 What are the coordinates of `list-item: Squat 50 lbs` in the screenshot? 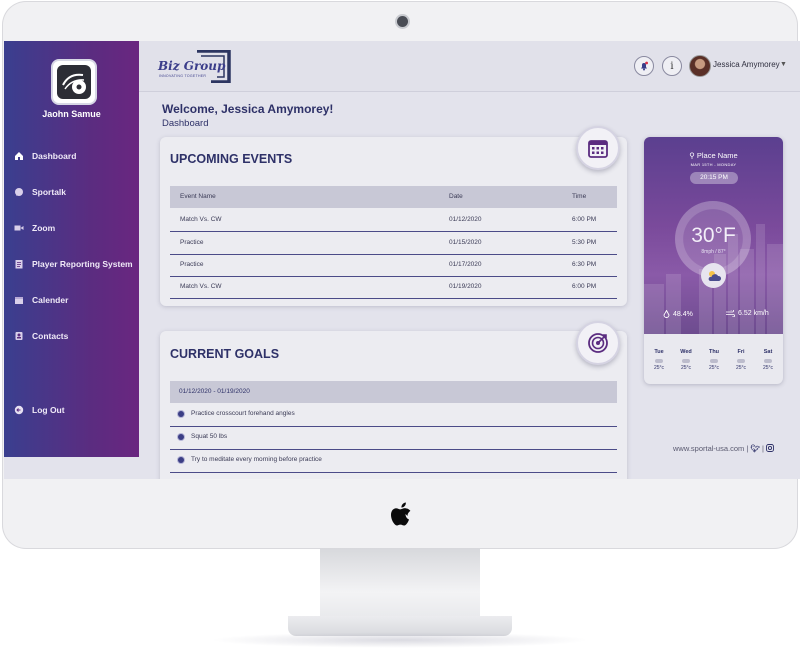 It's located at (393, 438).